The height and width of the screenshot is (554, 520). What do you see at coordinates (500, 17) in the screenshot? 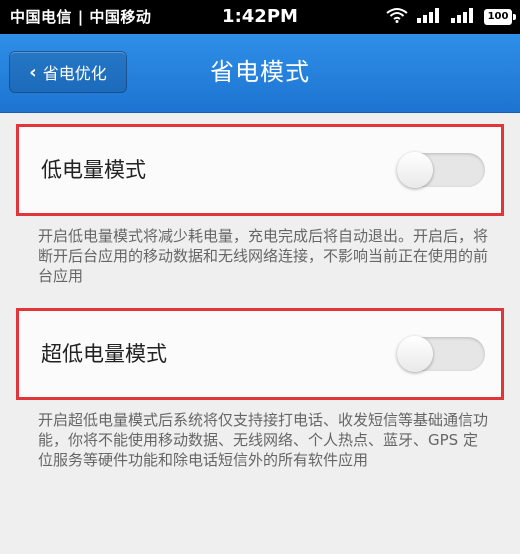
I see `battery-icon: 100` at bounding box center [500, 17].